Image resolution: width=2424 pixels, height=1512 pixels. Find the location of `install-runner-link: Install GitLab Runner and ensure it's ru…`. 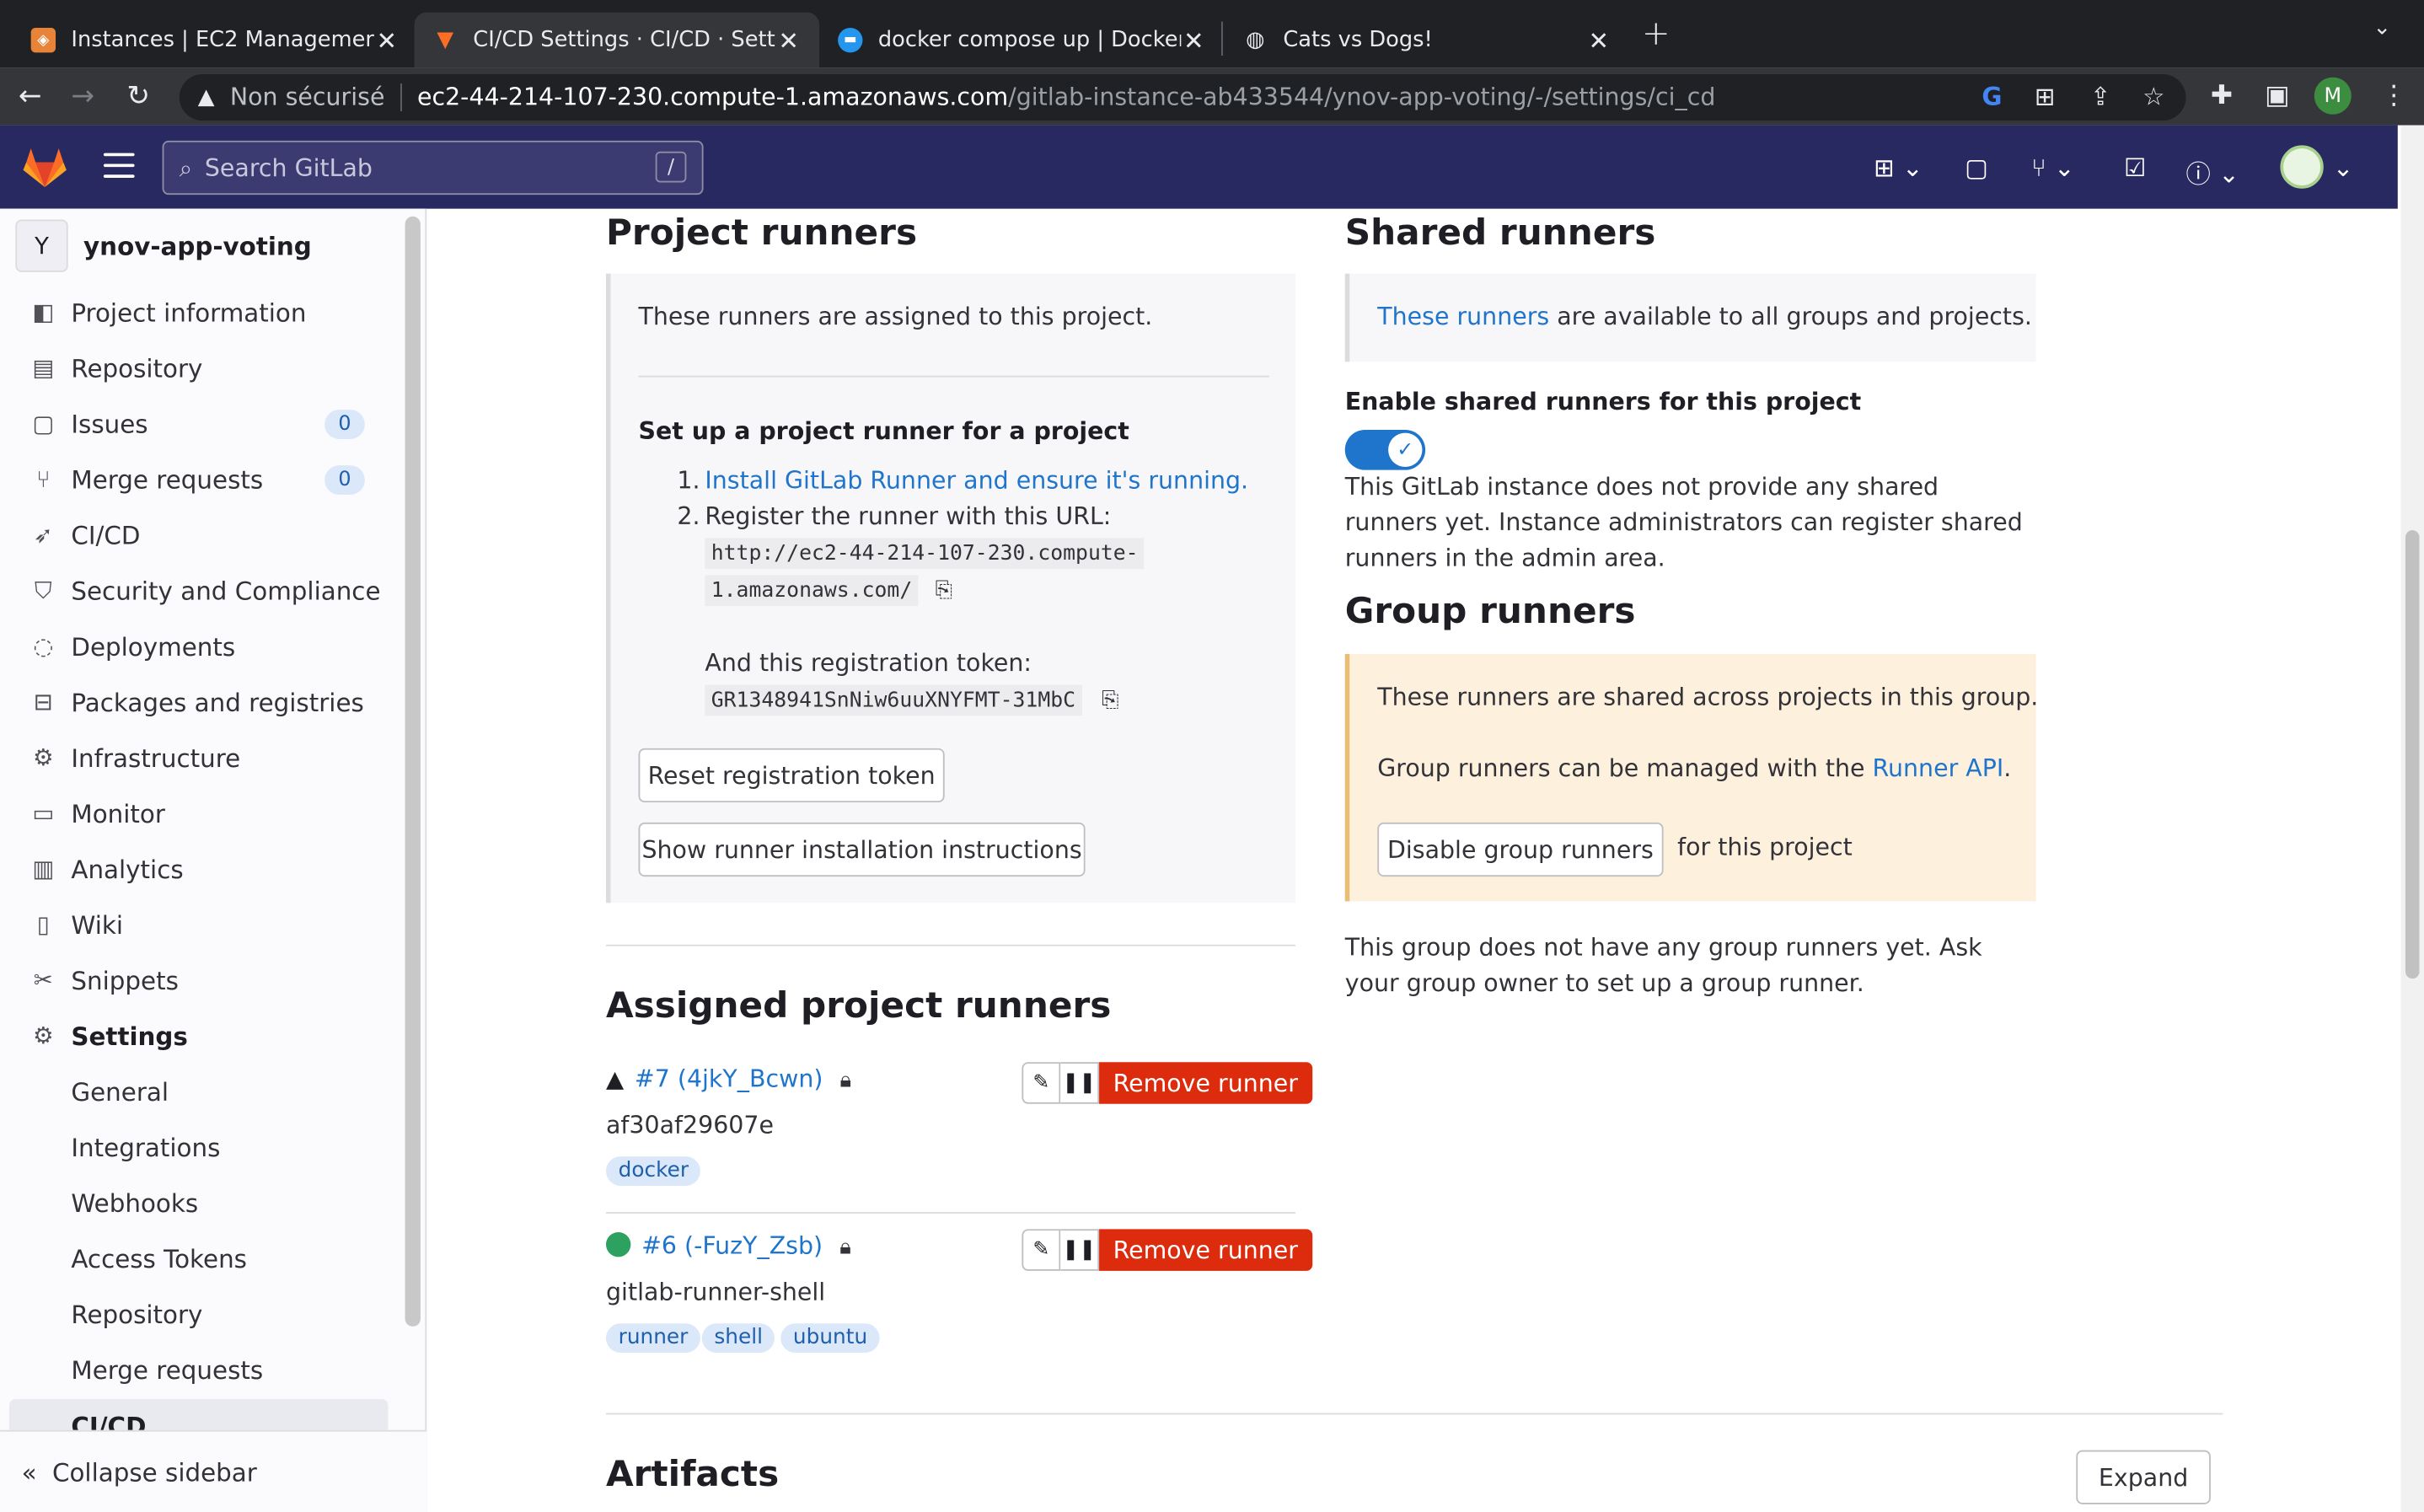

install-runner-link: Install GitLab Runner and ensure it's ru… is located at coordinates (977, 481).